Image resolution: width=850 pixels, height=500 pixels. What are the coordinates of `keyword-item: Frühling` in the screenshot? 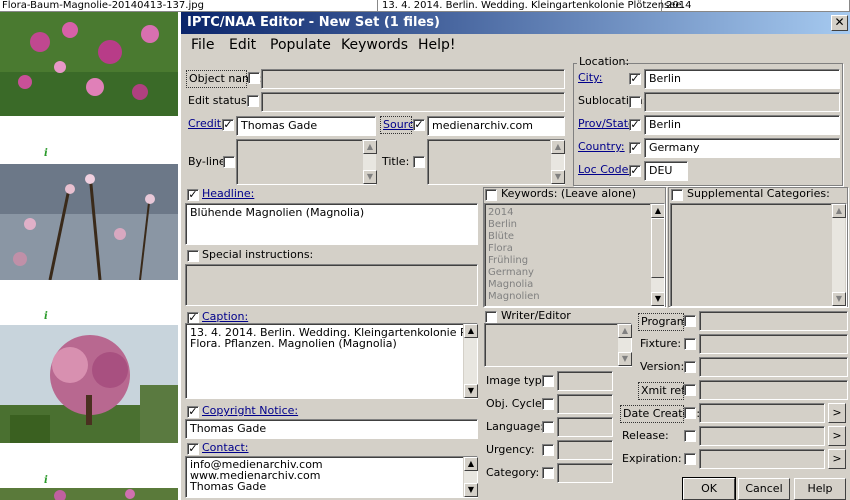 It's located at (514, 261).